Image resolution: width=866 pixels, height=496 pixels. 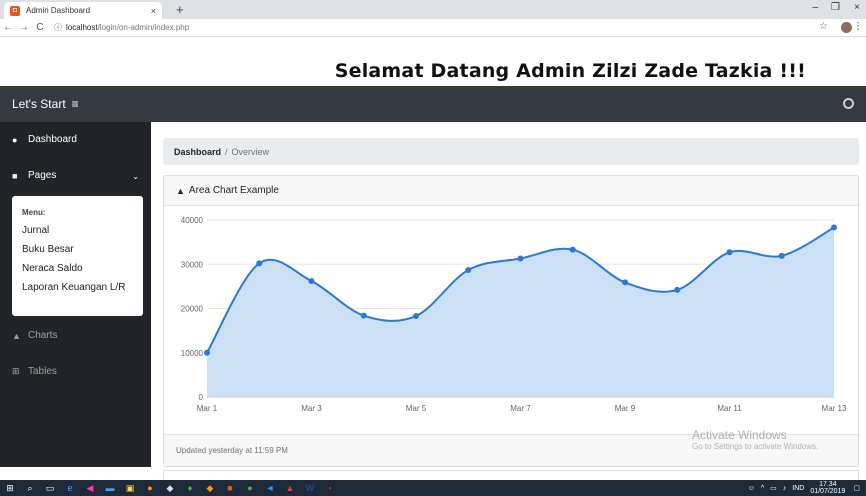 I want to click on profile-avatar, so click(x=846, y=27).